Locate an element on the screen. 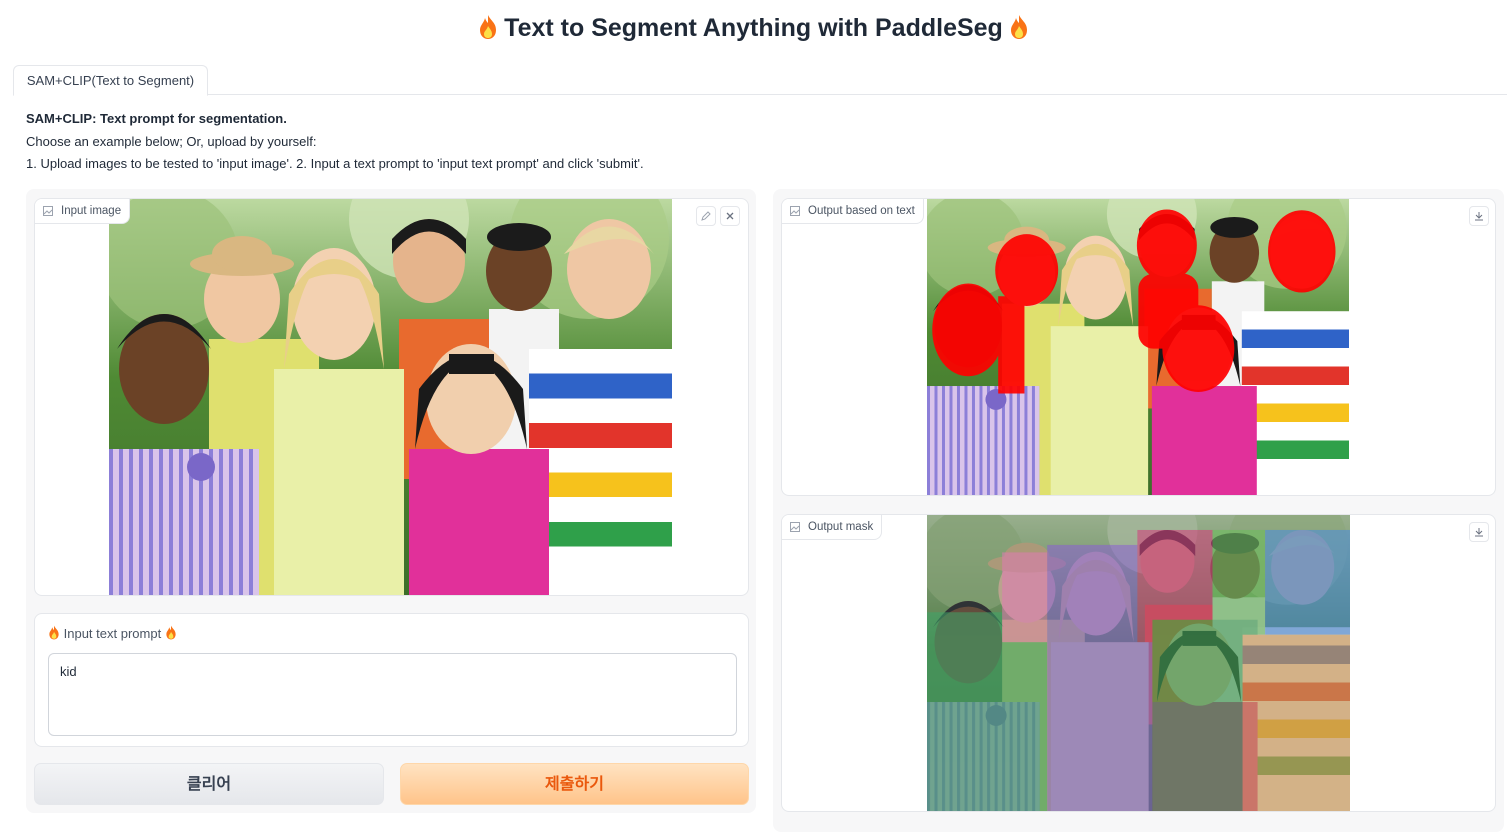 The width and height of the screenshot is (1507, 832). page-title: Text to Segment Anything with PaddleSeg is located at coordinates (753, 28).